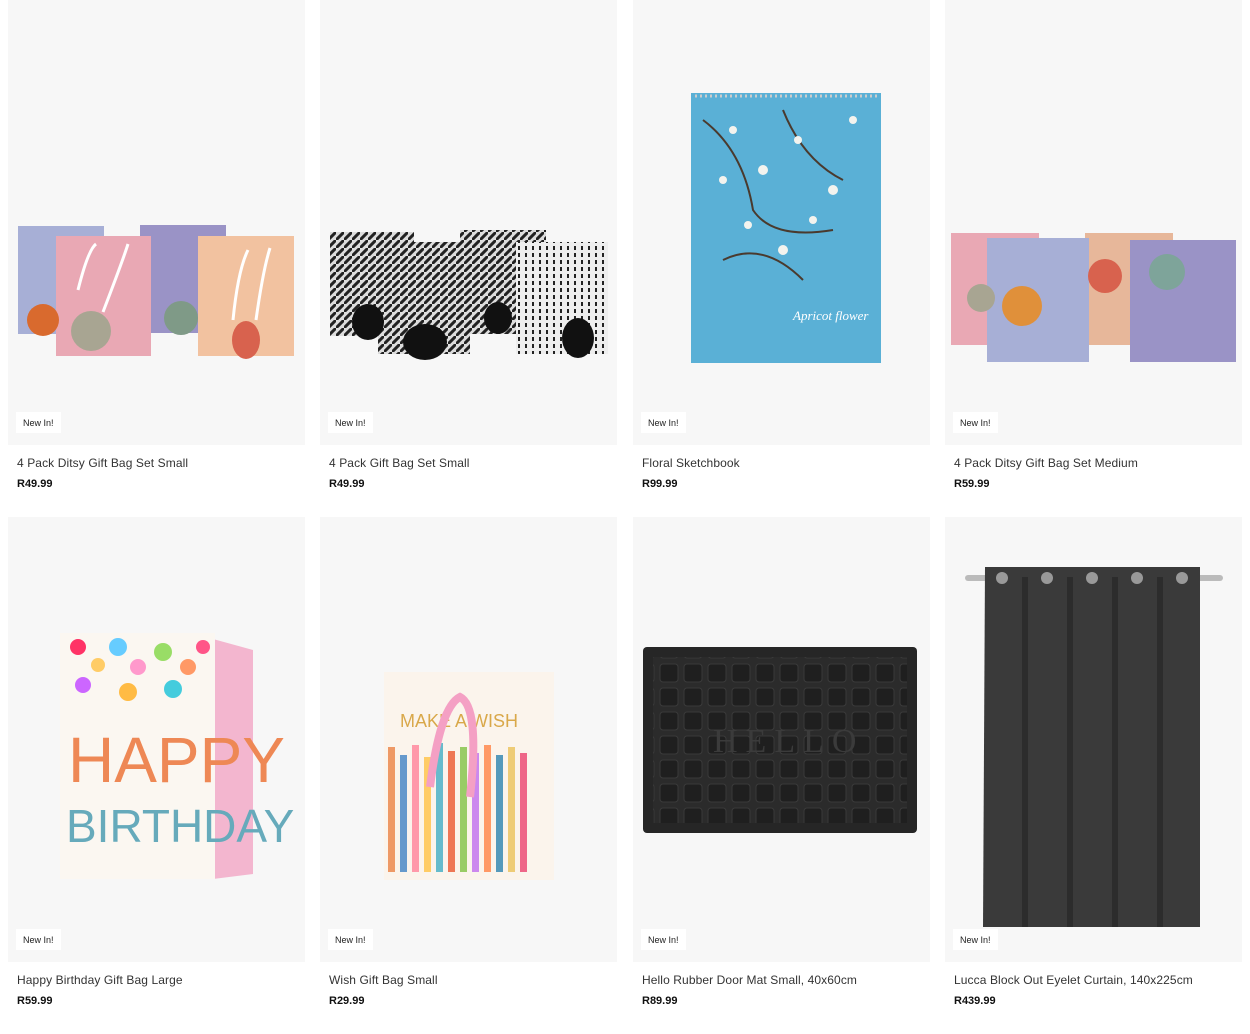  I want to click on door-mat-image: HELLO, so click(780, 740).